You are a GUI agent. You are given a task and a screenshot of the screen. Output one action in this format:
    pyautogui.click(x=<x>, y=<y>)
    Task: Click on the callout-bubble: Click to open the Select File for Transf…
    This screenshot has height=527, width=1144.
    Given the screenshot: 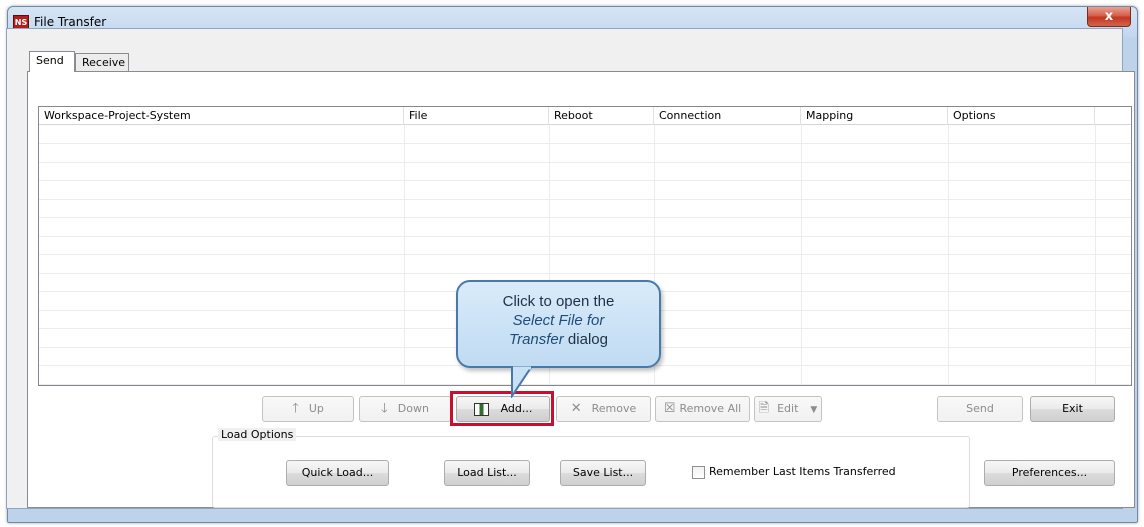 What is the action you would take?
    pyautogui.click(x=558, y=324)
    